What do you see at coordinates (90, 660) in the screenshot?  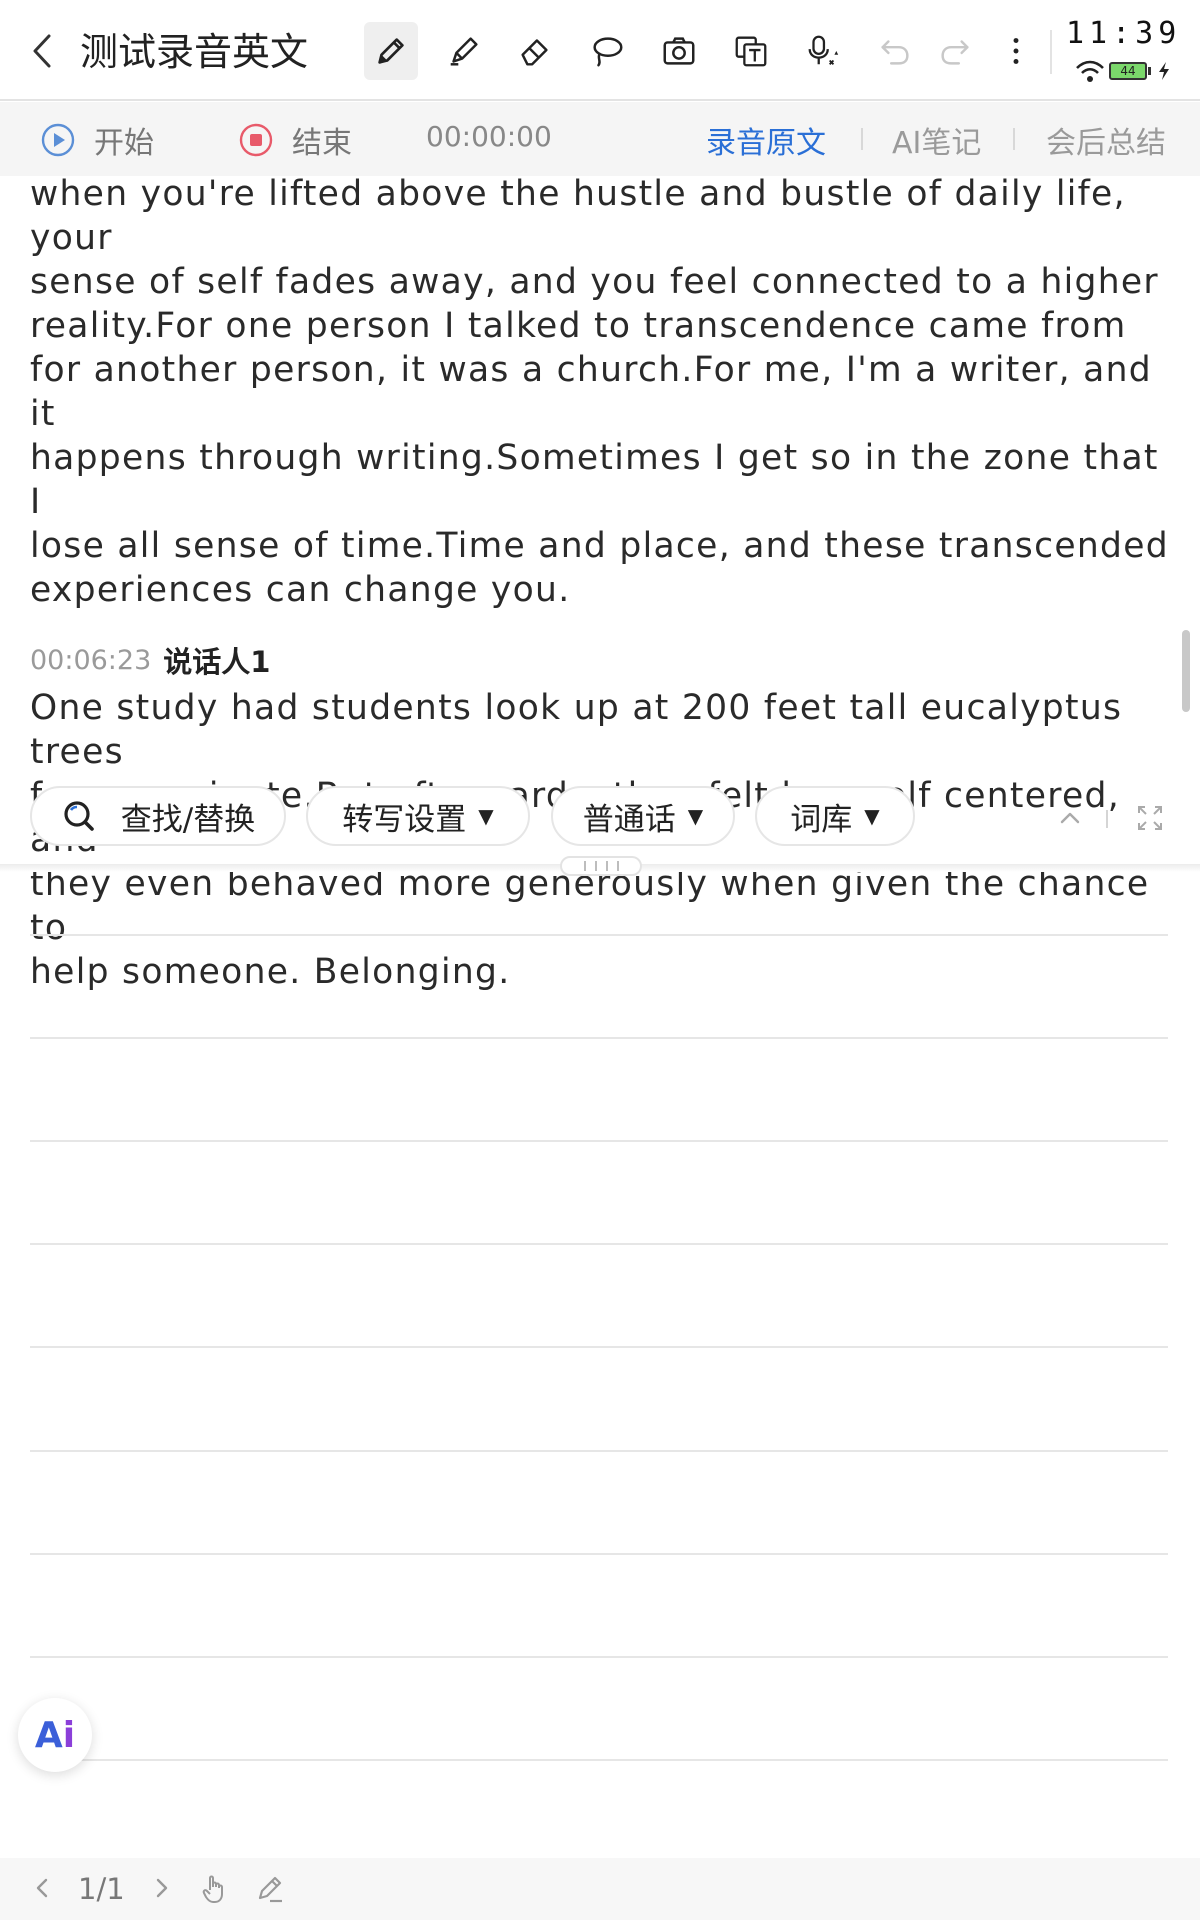 I see `entry-timestamp: 00:06:23` at bounding box center [90, 660].